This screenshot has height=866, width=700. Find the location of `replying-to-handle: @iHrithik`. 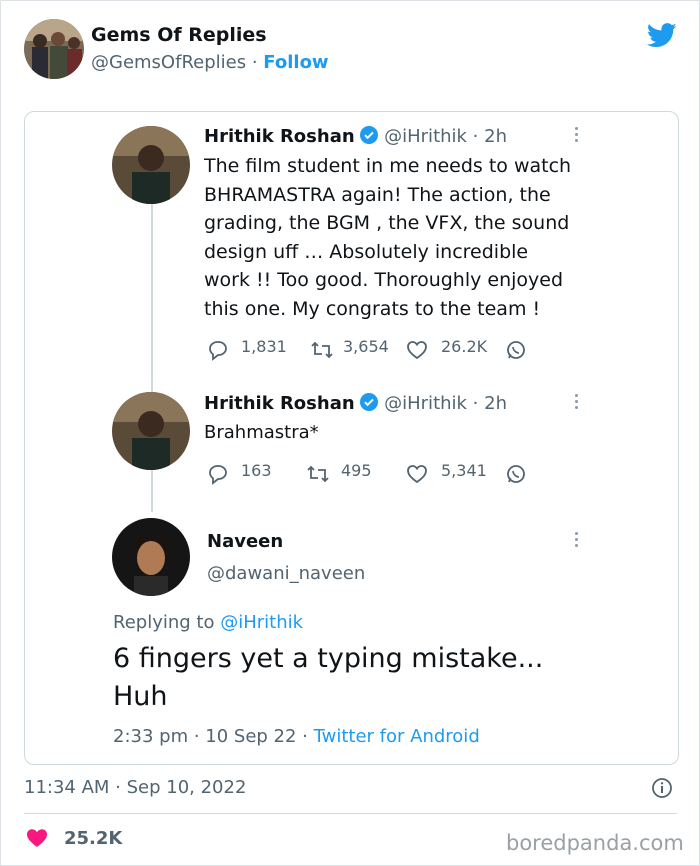

replying-to-handle: @iHrithik is located at coordinates (261, 622).